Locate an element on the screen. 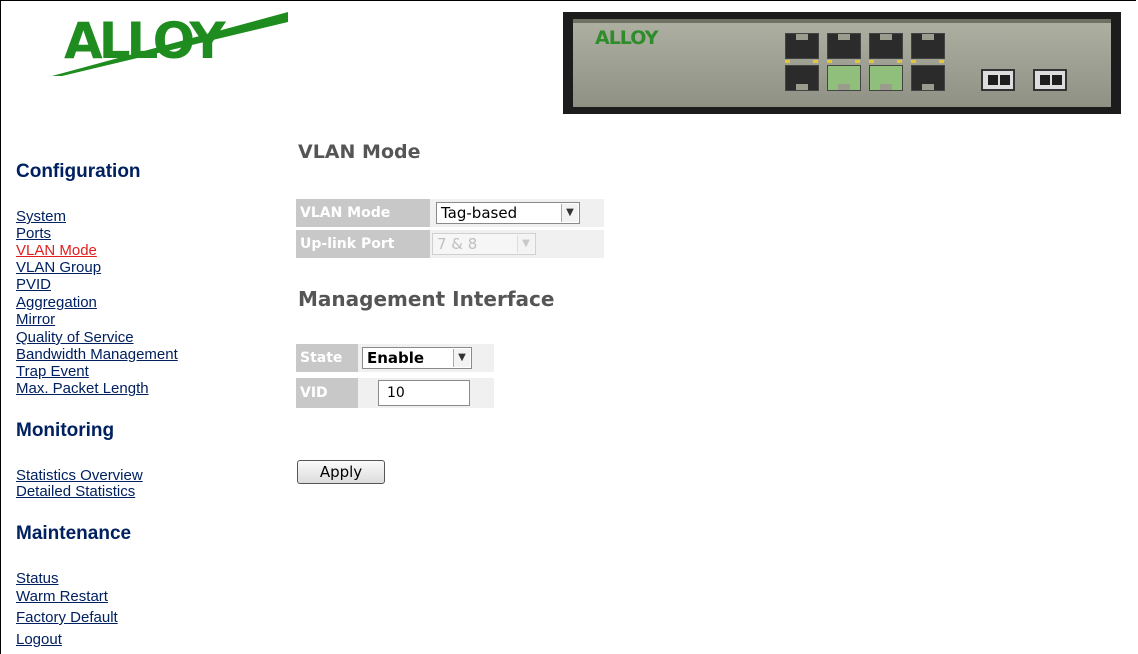  nav-warm-restart: Warm Restart is located at coordinates (62, 596).